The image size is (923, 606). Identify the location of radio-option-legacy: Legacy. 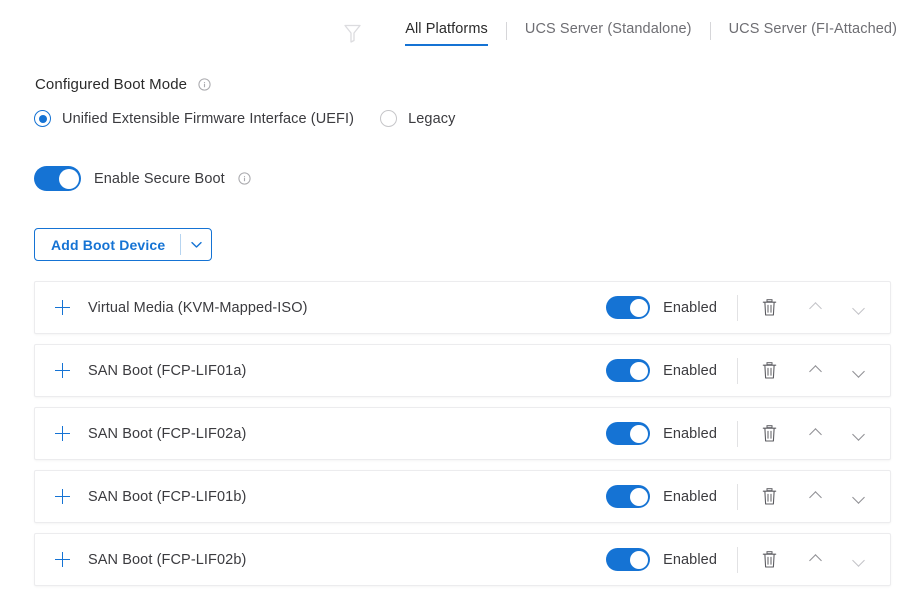
(417, 118).